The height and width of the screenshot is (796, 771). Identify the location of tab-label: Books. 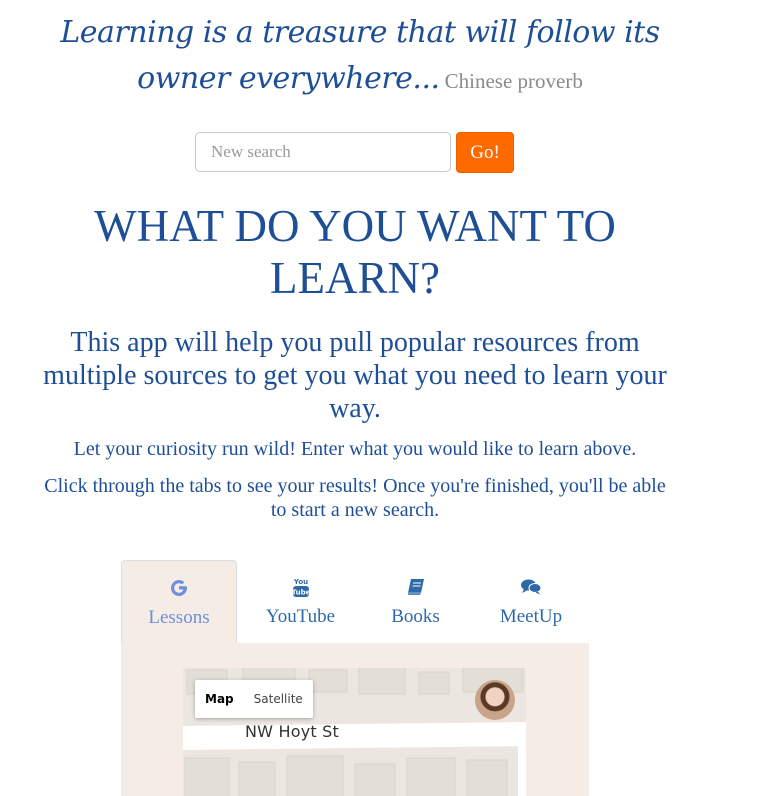
(415, 616).